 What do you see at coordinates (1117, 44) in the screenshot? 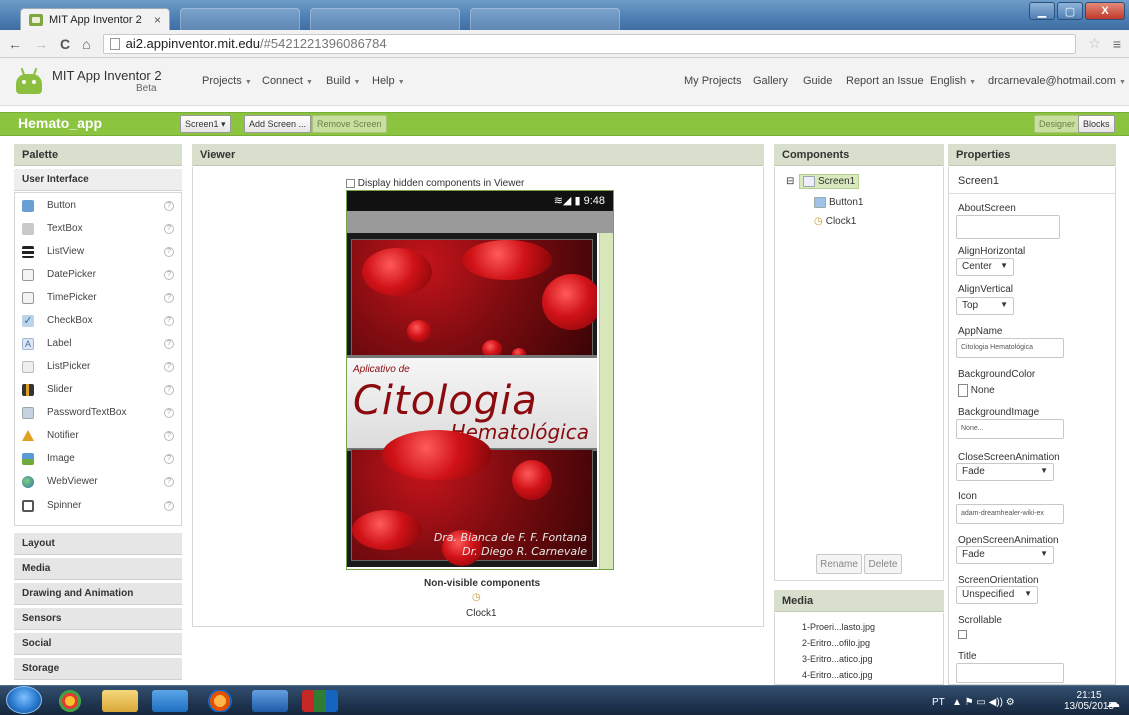
I see `browser-menu-icon: ≡` at bounding box center [1117, 44].